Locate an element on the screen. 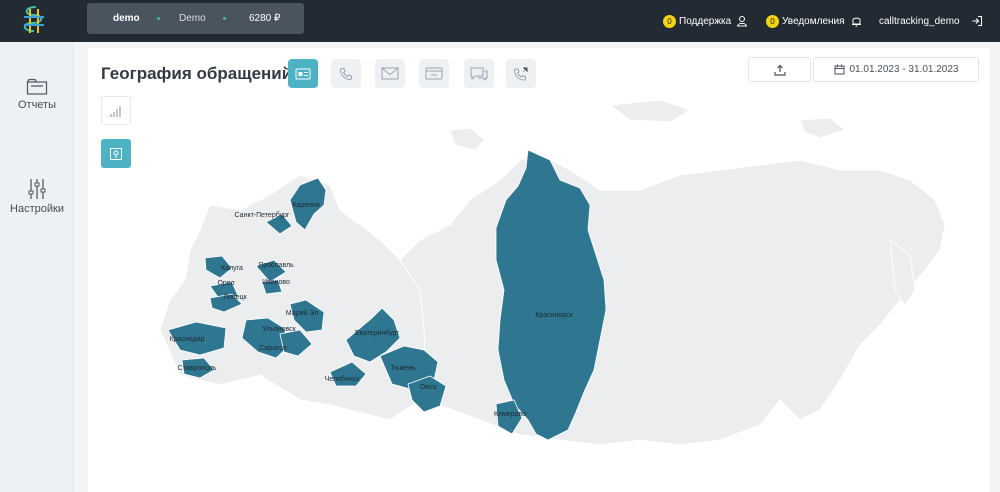 The height and width of the screenshot is (492, 1000). chart-view-button is located at coordinates (116, 110).